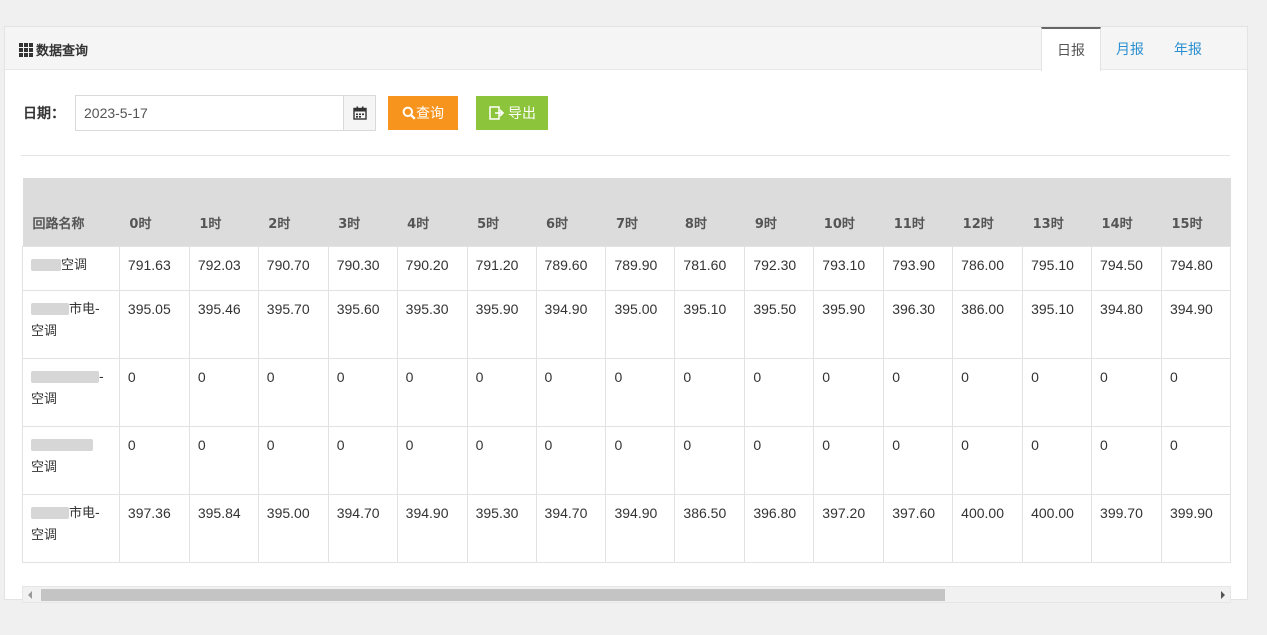 Image resolution: width=1267 pixels, height=635 pixels. What do you see at coordinates (53, 49) in the screenshot?
I see `panel-title: 数据查询` at bounding box center [53, 49].